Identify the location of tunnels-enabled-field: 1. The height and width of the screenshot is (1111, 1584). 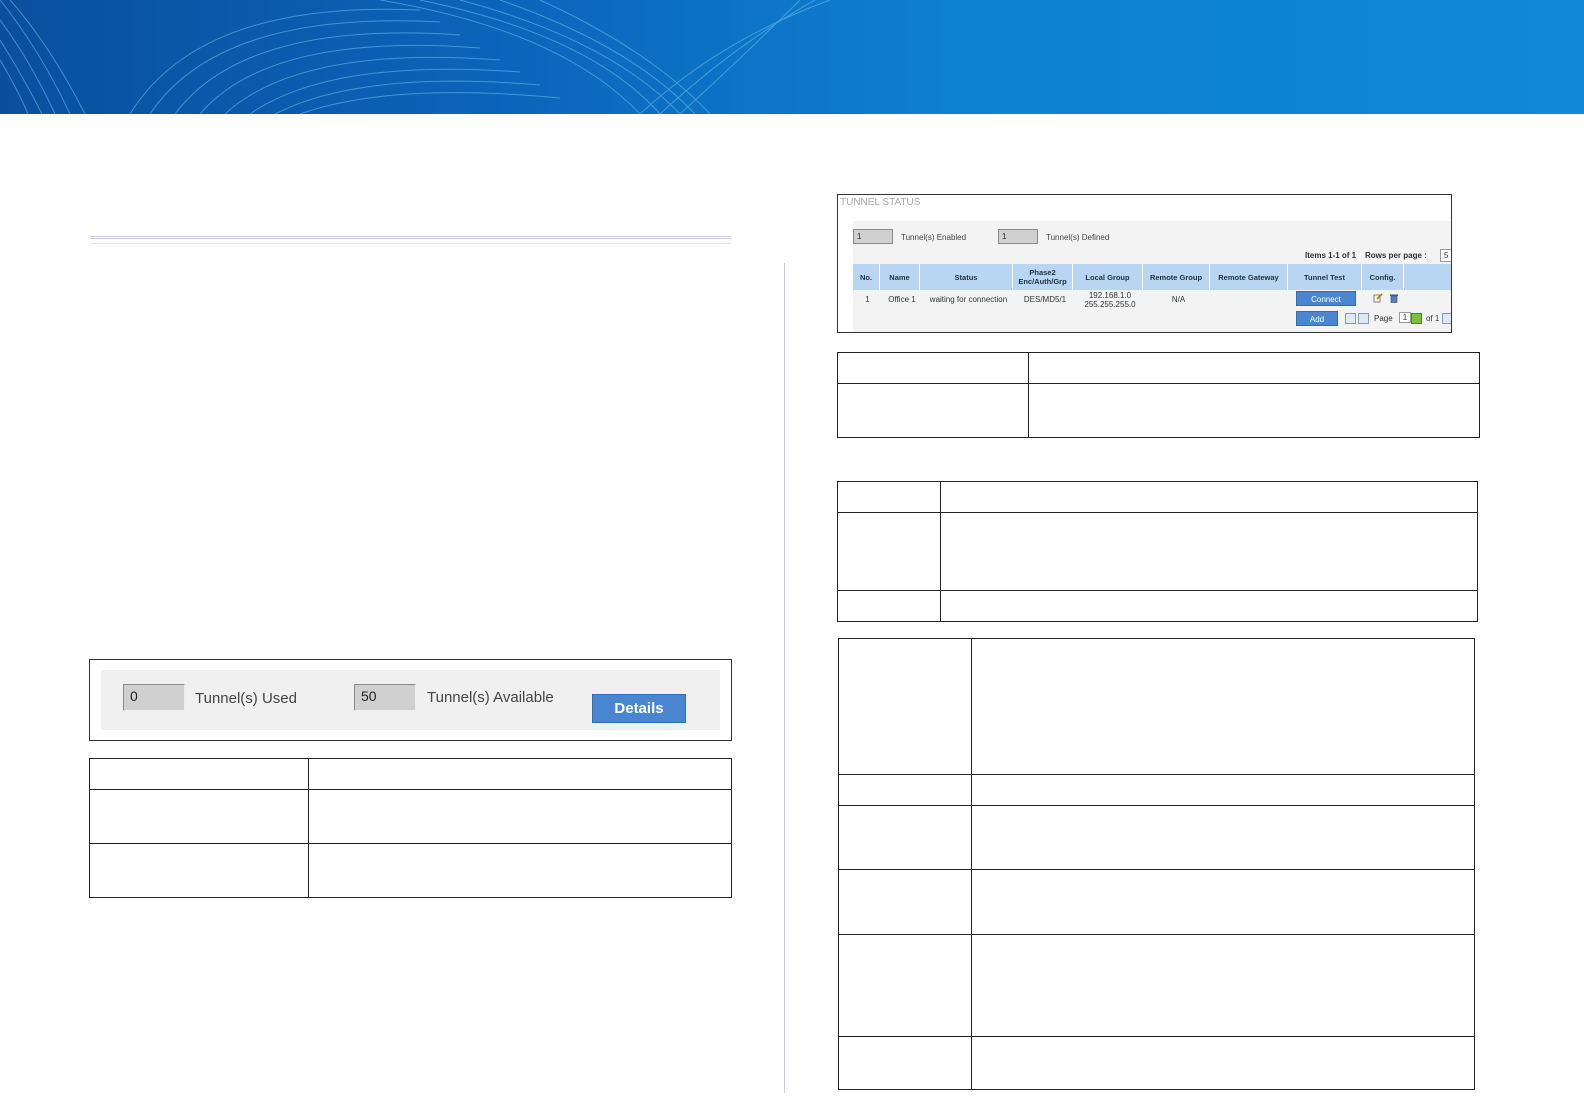
(873, 236).